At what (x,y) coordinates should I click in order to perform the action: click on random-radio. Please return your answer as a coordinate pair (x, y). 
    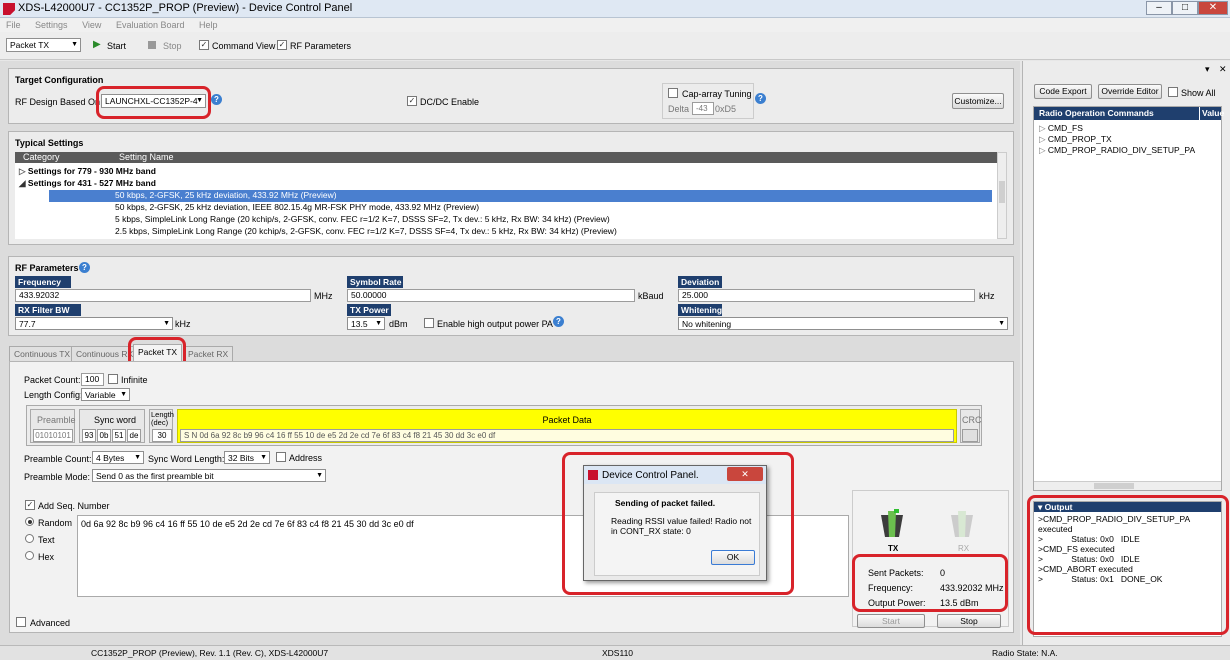
    Looking at the image, I should click on (29, 521).